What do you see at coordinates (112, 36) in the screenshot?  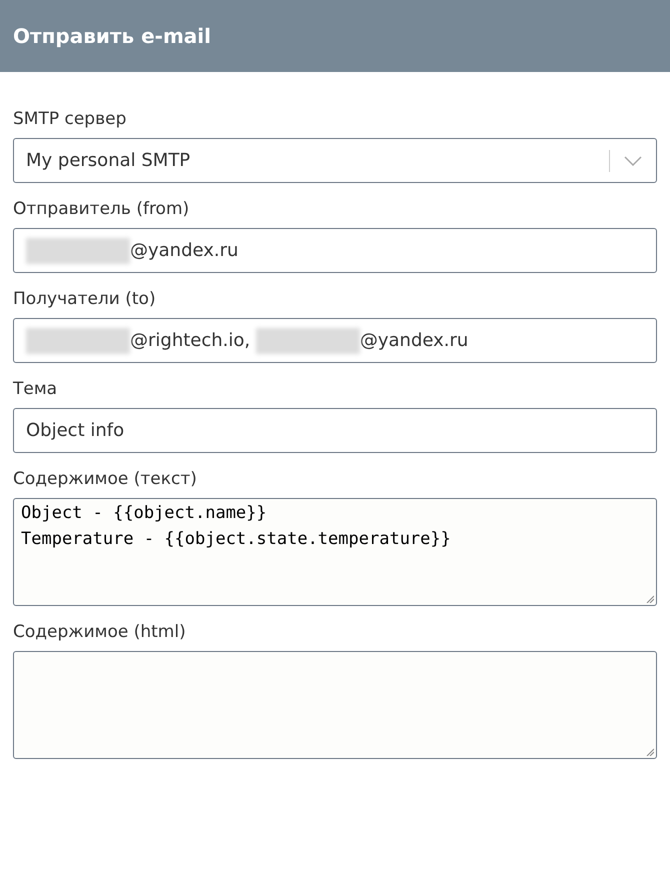 I see `header-title: Отправить e-mail` at bounding box center [112, 36].